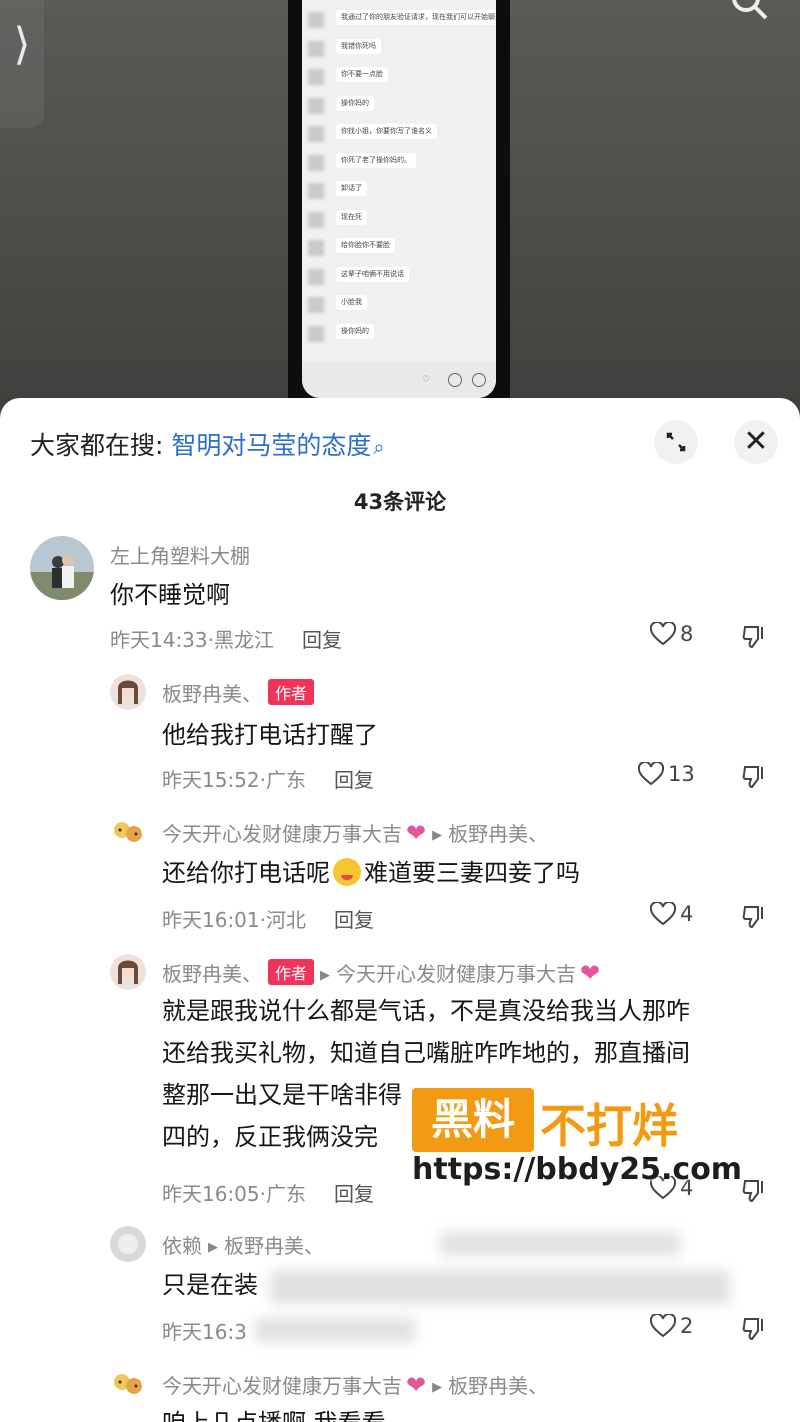 The width and height of the screenshot is (800, 1422). Describe the element at coordinates (399, 252) in the screenshot. I see `chat-message: 给你脸你不要脸` at that location.